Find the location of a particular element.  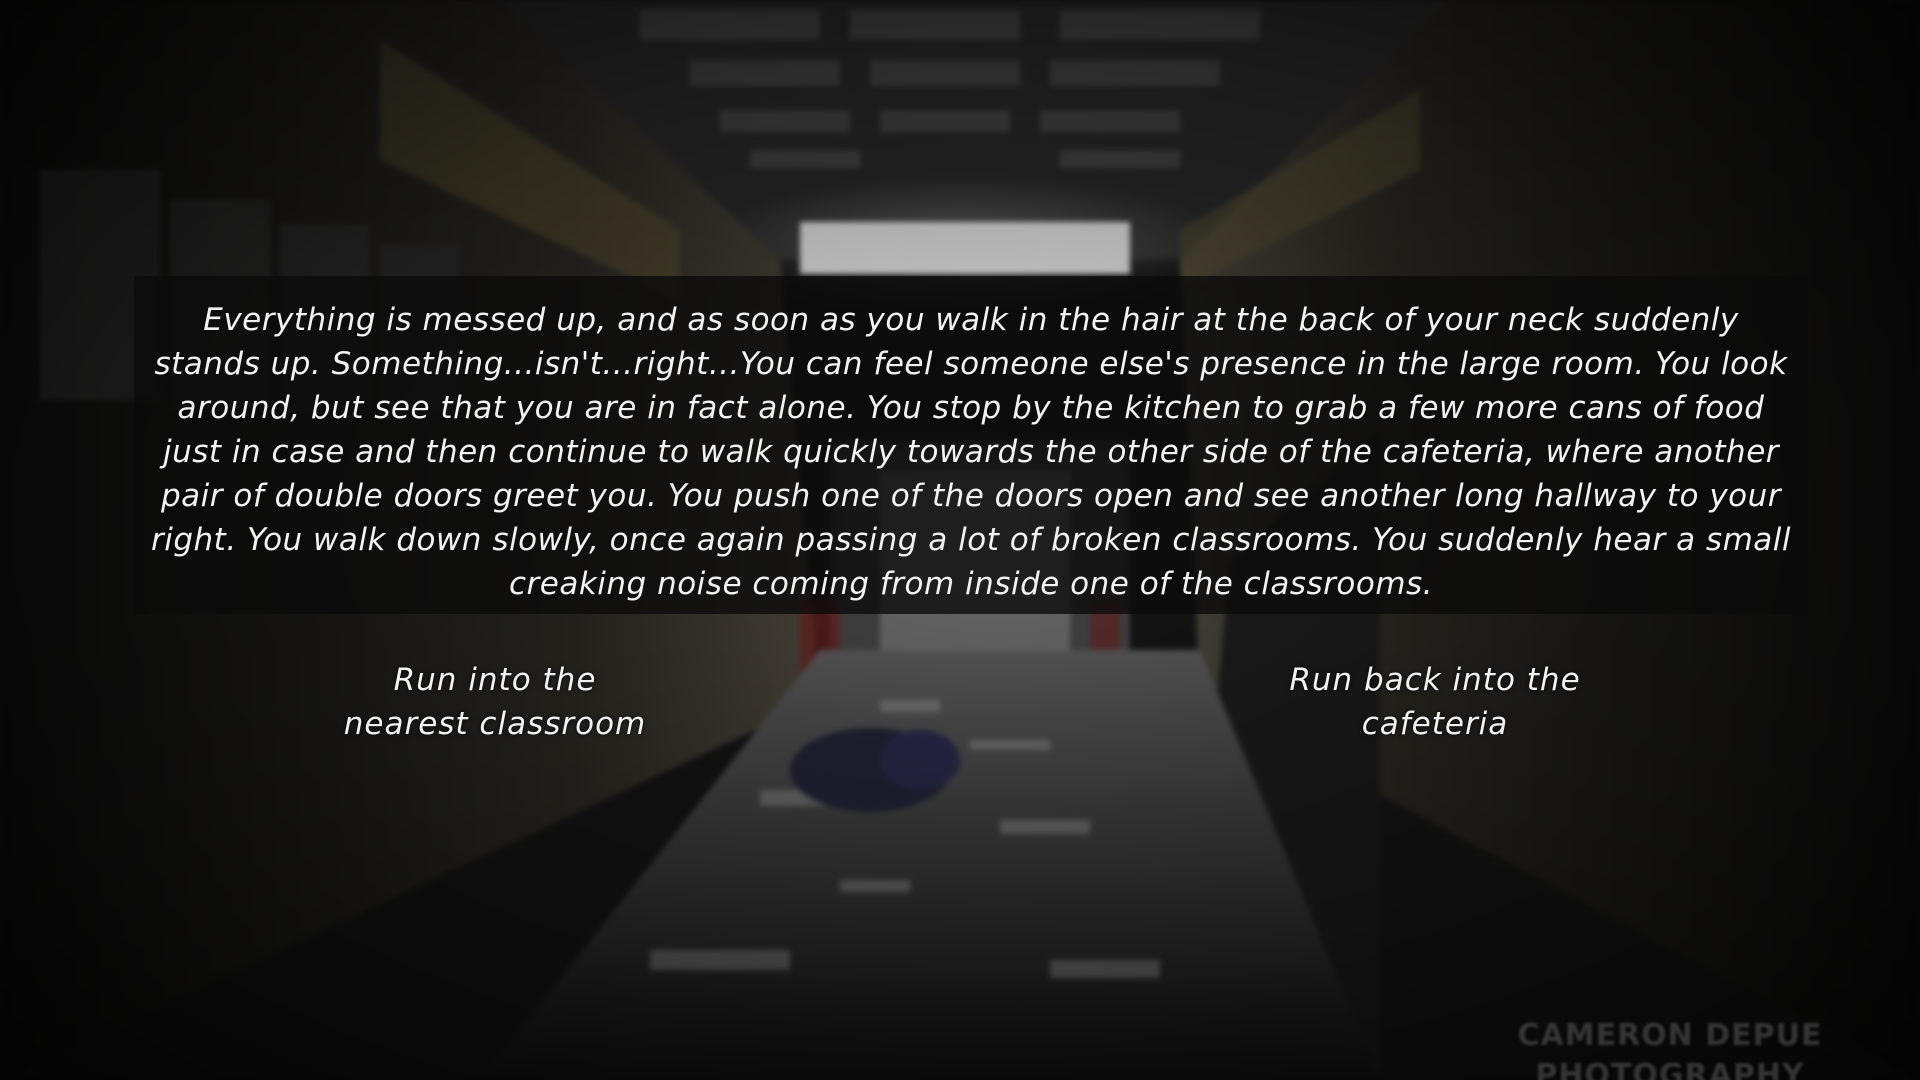

choice-right-line-2: cafeteria is located at coordinates (1435, 724).